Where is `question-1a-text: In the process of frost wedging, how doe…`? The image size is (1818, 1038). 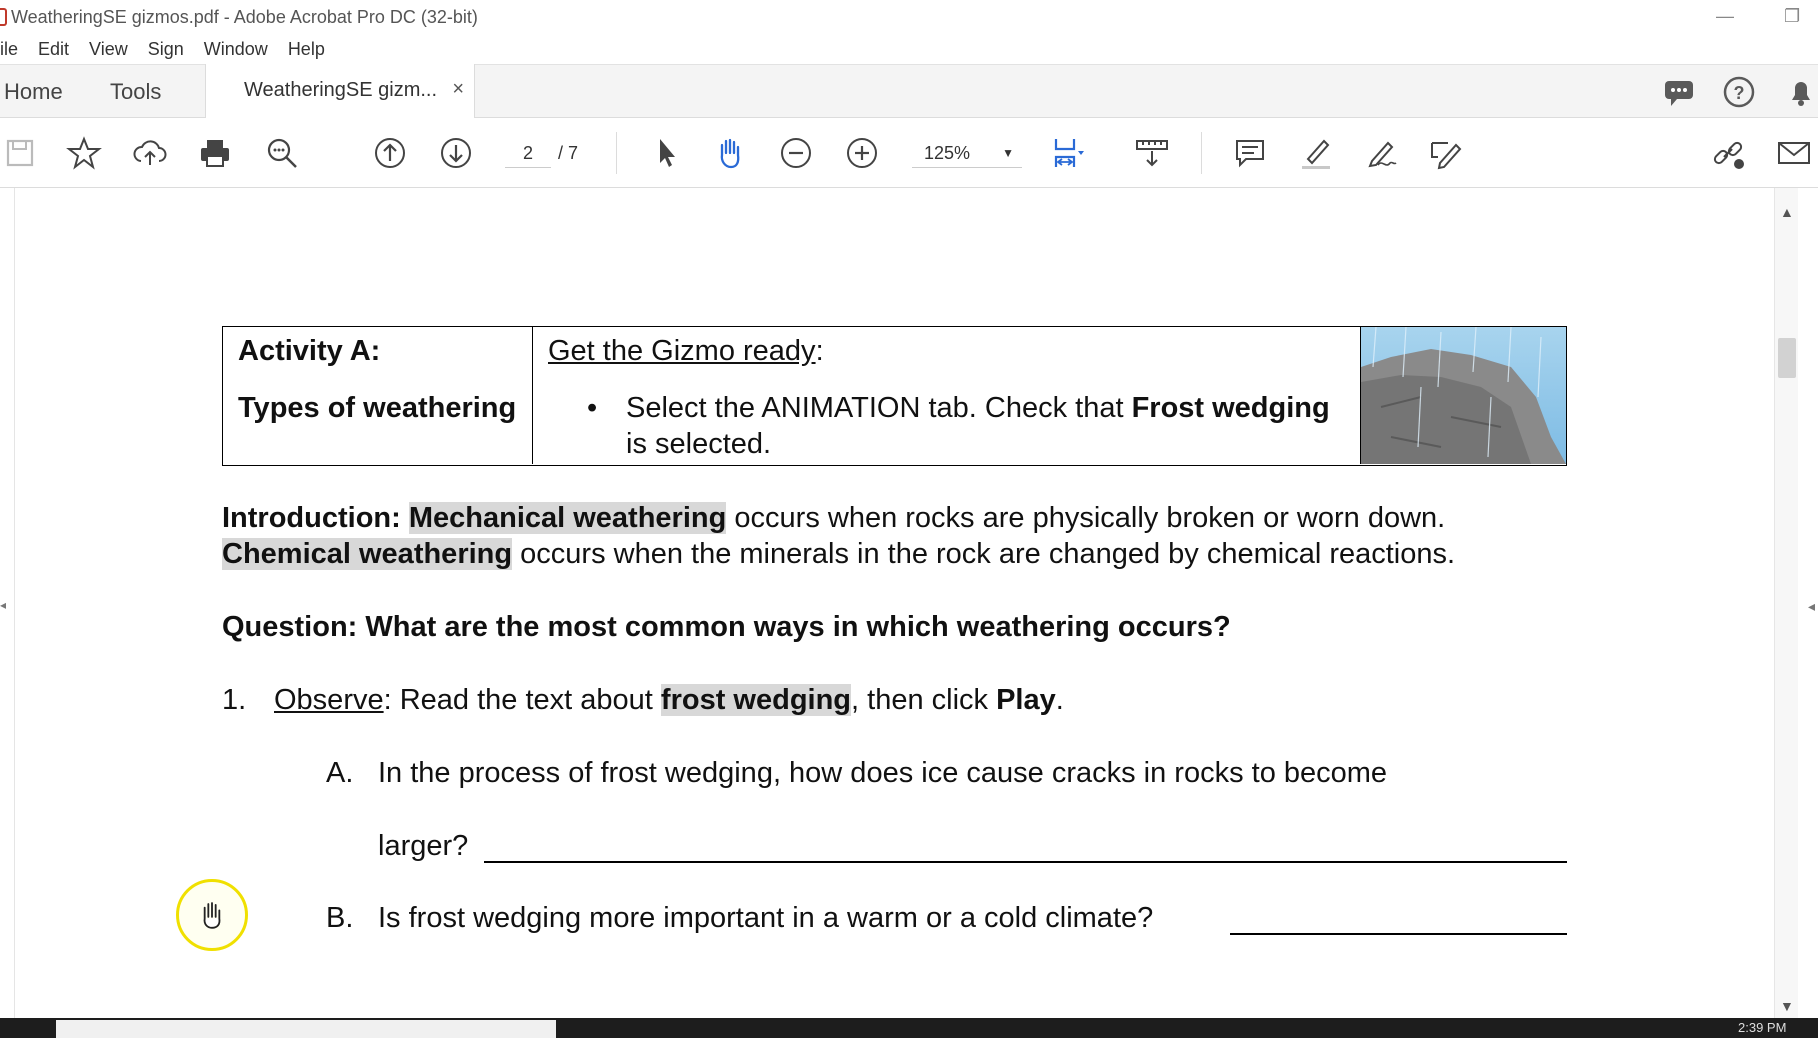
question-1a-text: In the process of frost wedging, how doe… is located at coordinates (883, 773).